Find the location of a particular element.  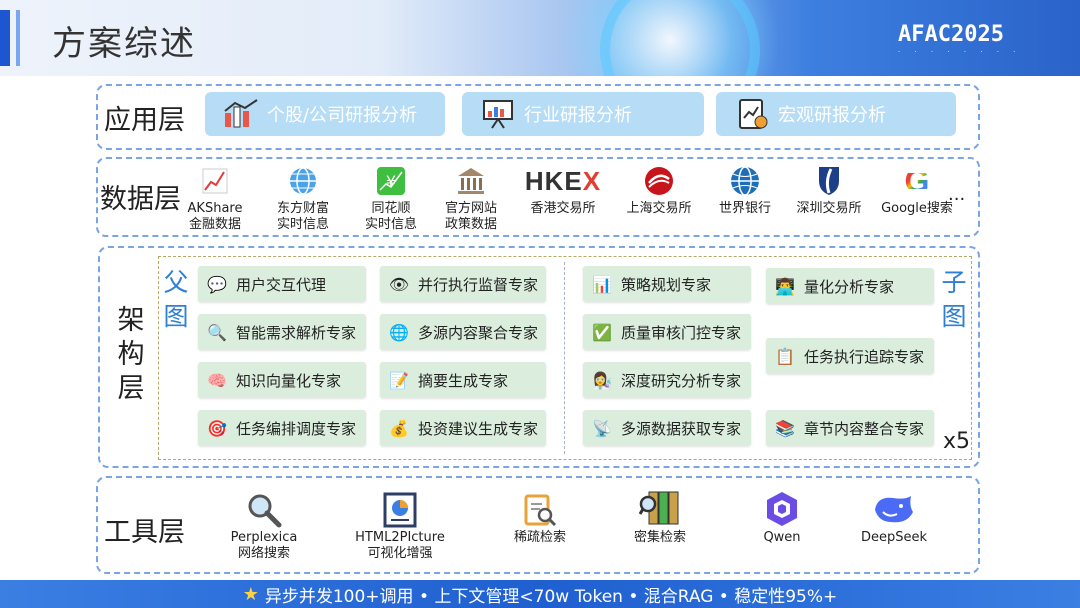

afac-logo-tagline: · · · · · · · · is located at coordinates (960, 52).